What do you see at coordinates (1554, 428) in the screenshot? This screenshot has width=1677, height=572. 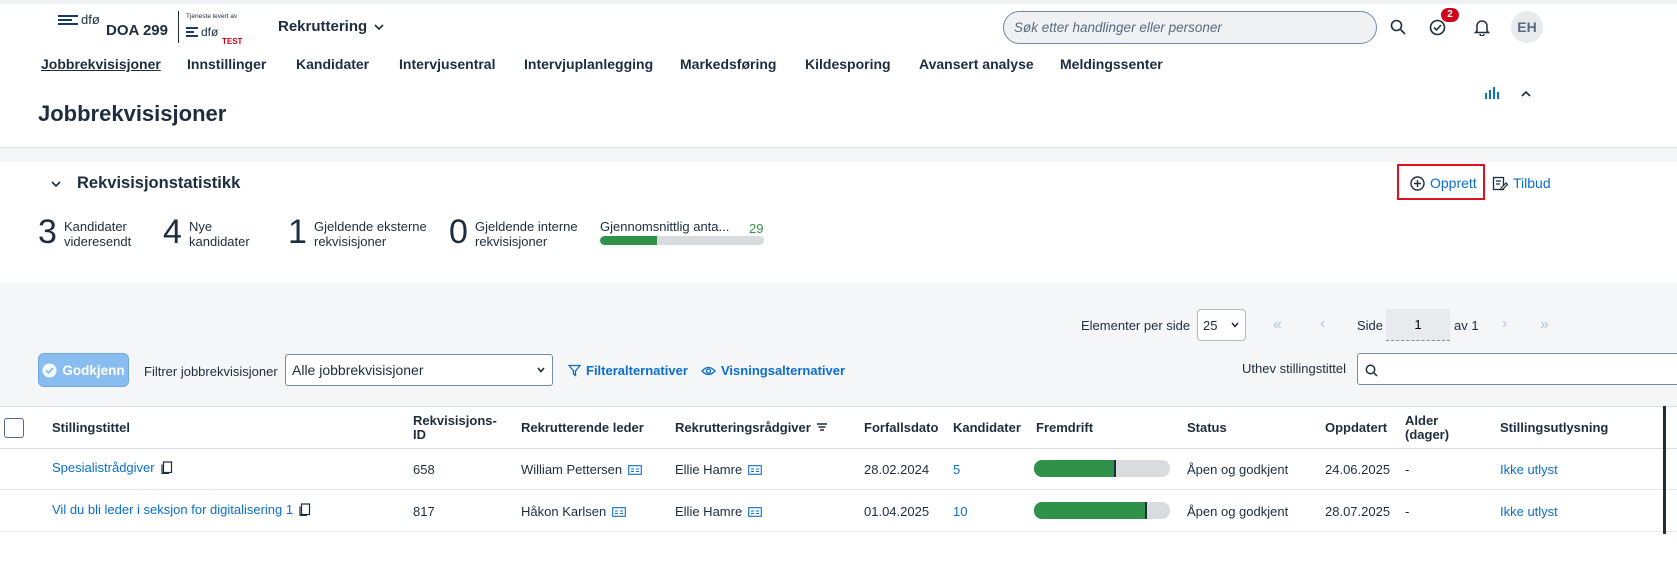 I see `col-header-posting: Stillingsutlysning` at bounding box center [1554, 428].